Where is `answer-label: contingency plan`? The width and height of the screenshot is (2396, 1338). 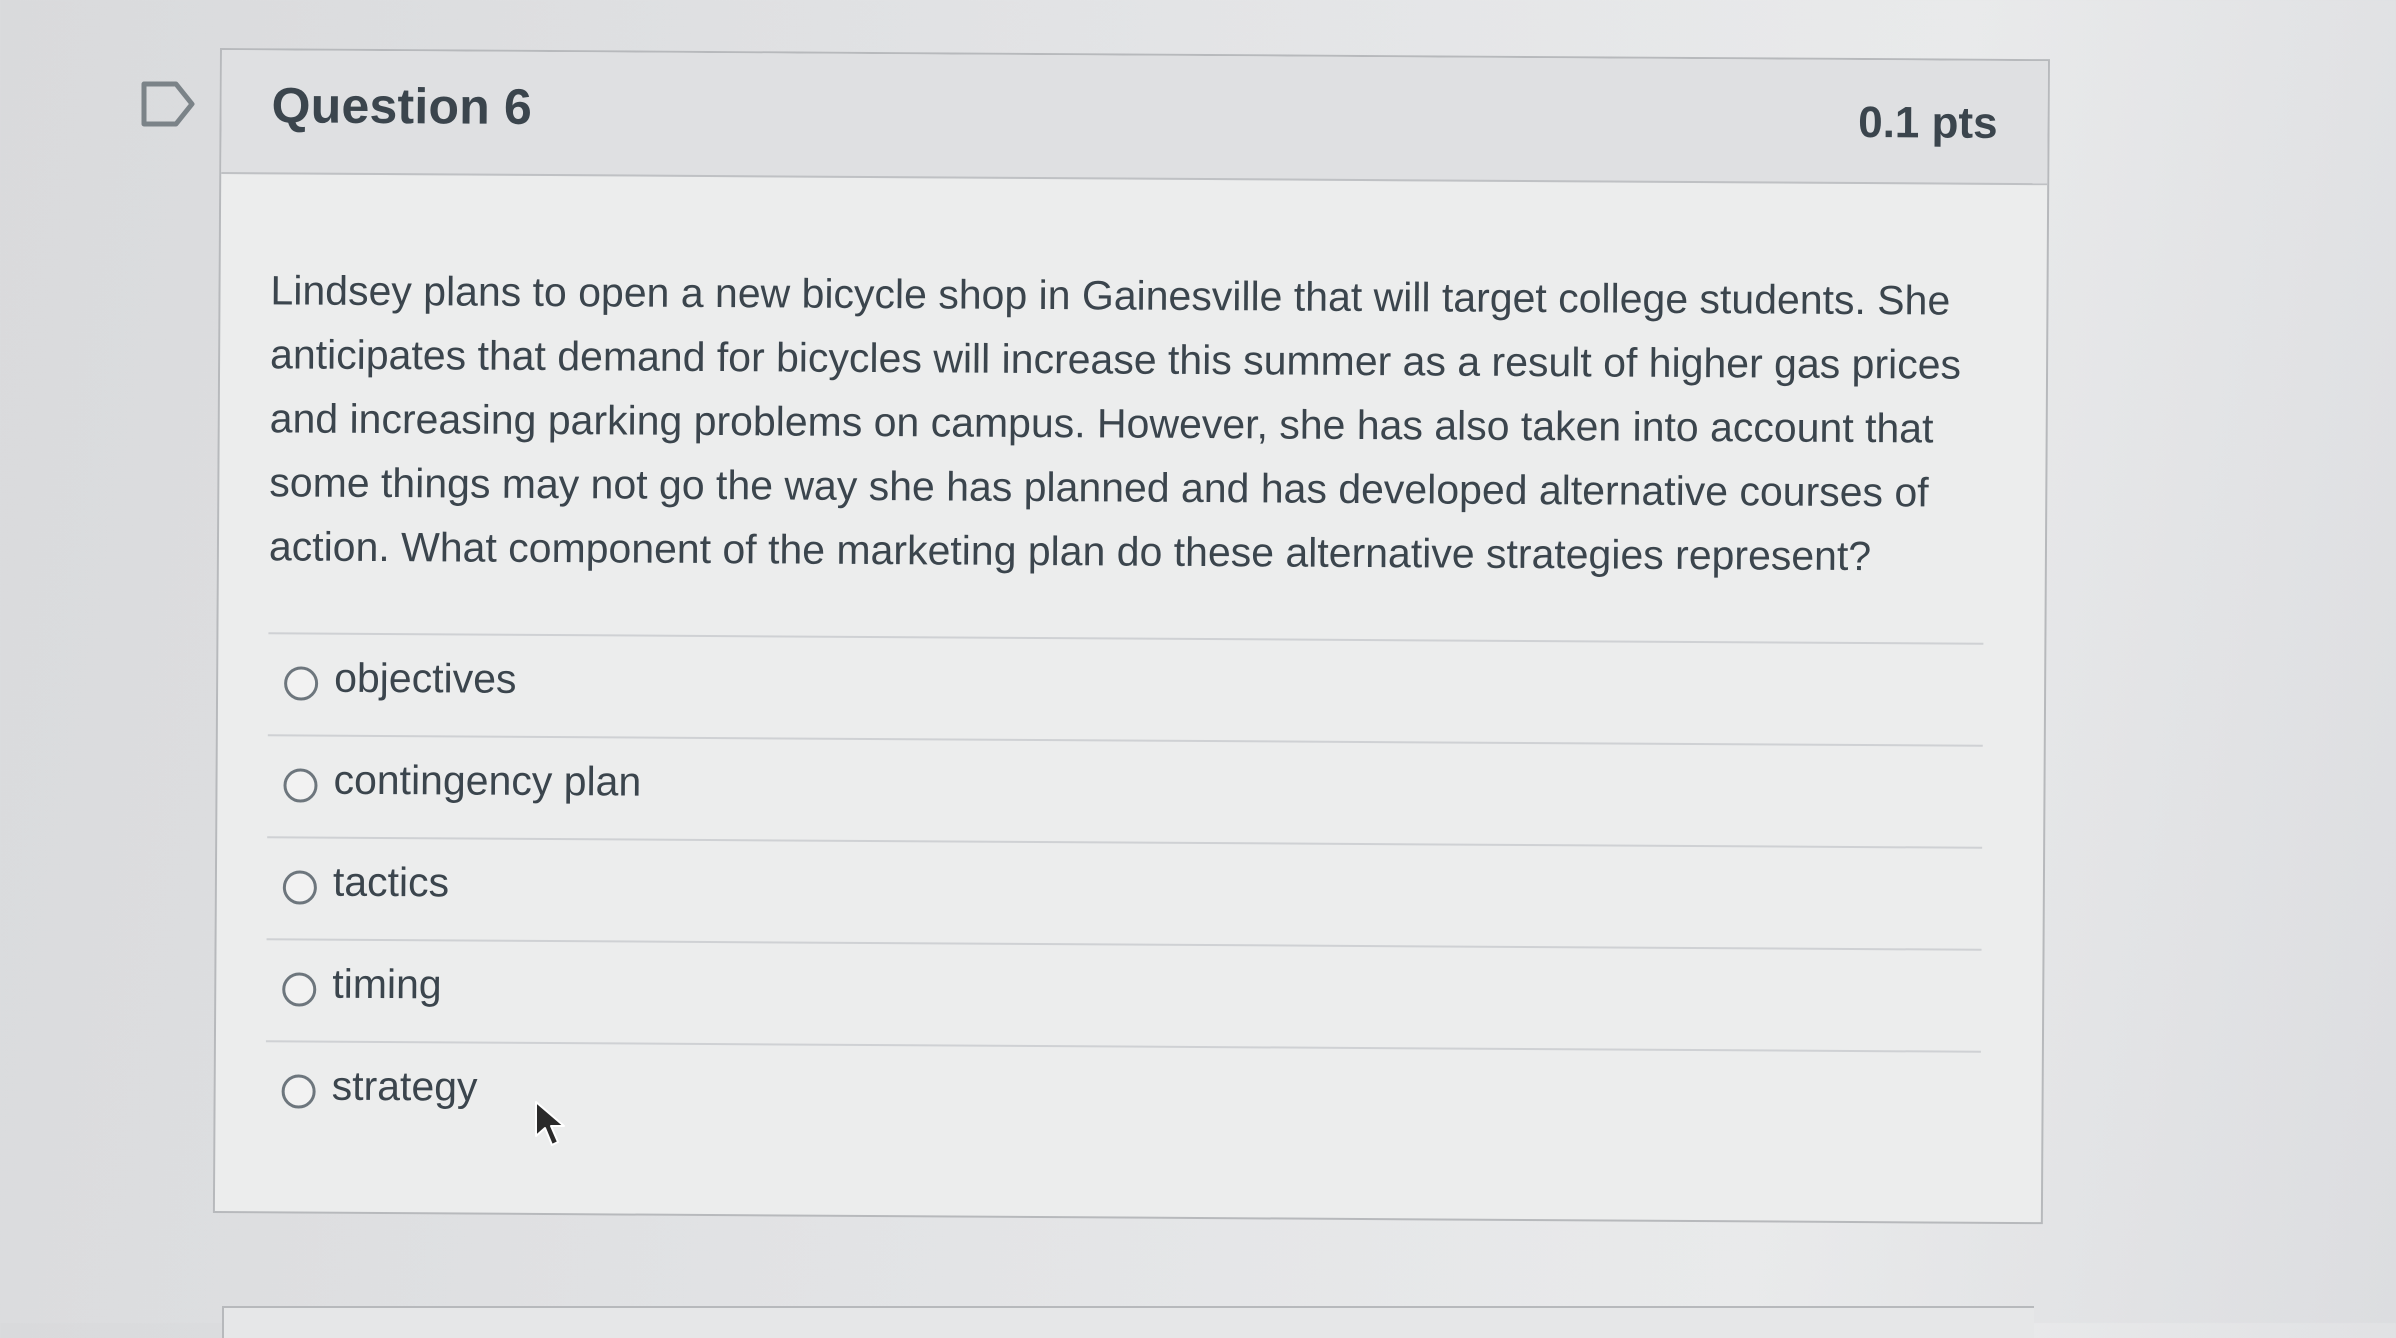
answer-label: contingency plan is located at coordinates (487, 781).